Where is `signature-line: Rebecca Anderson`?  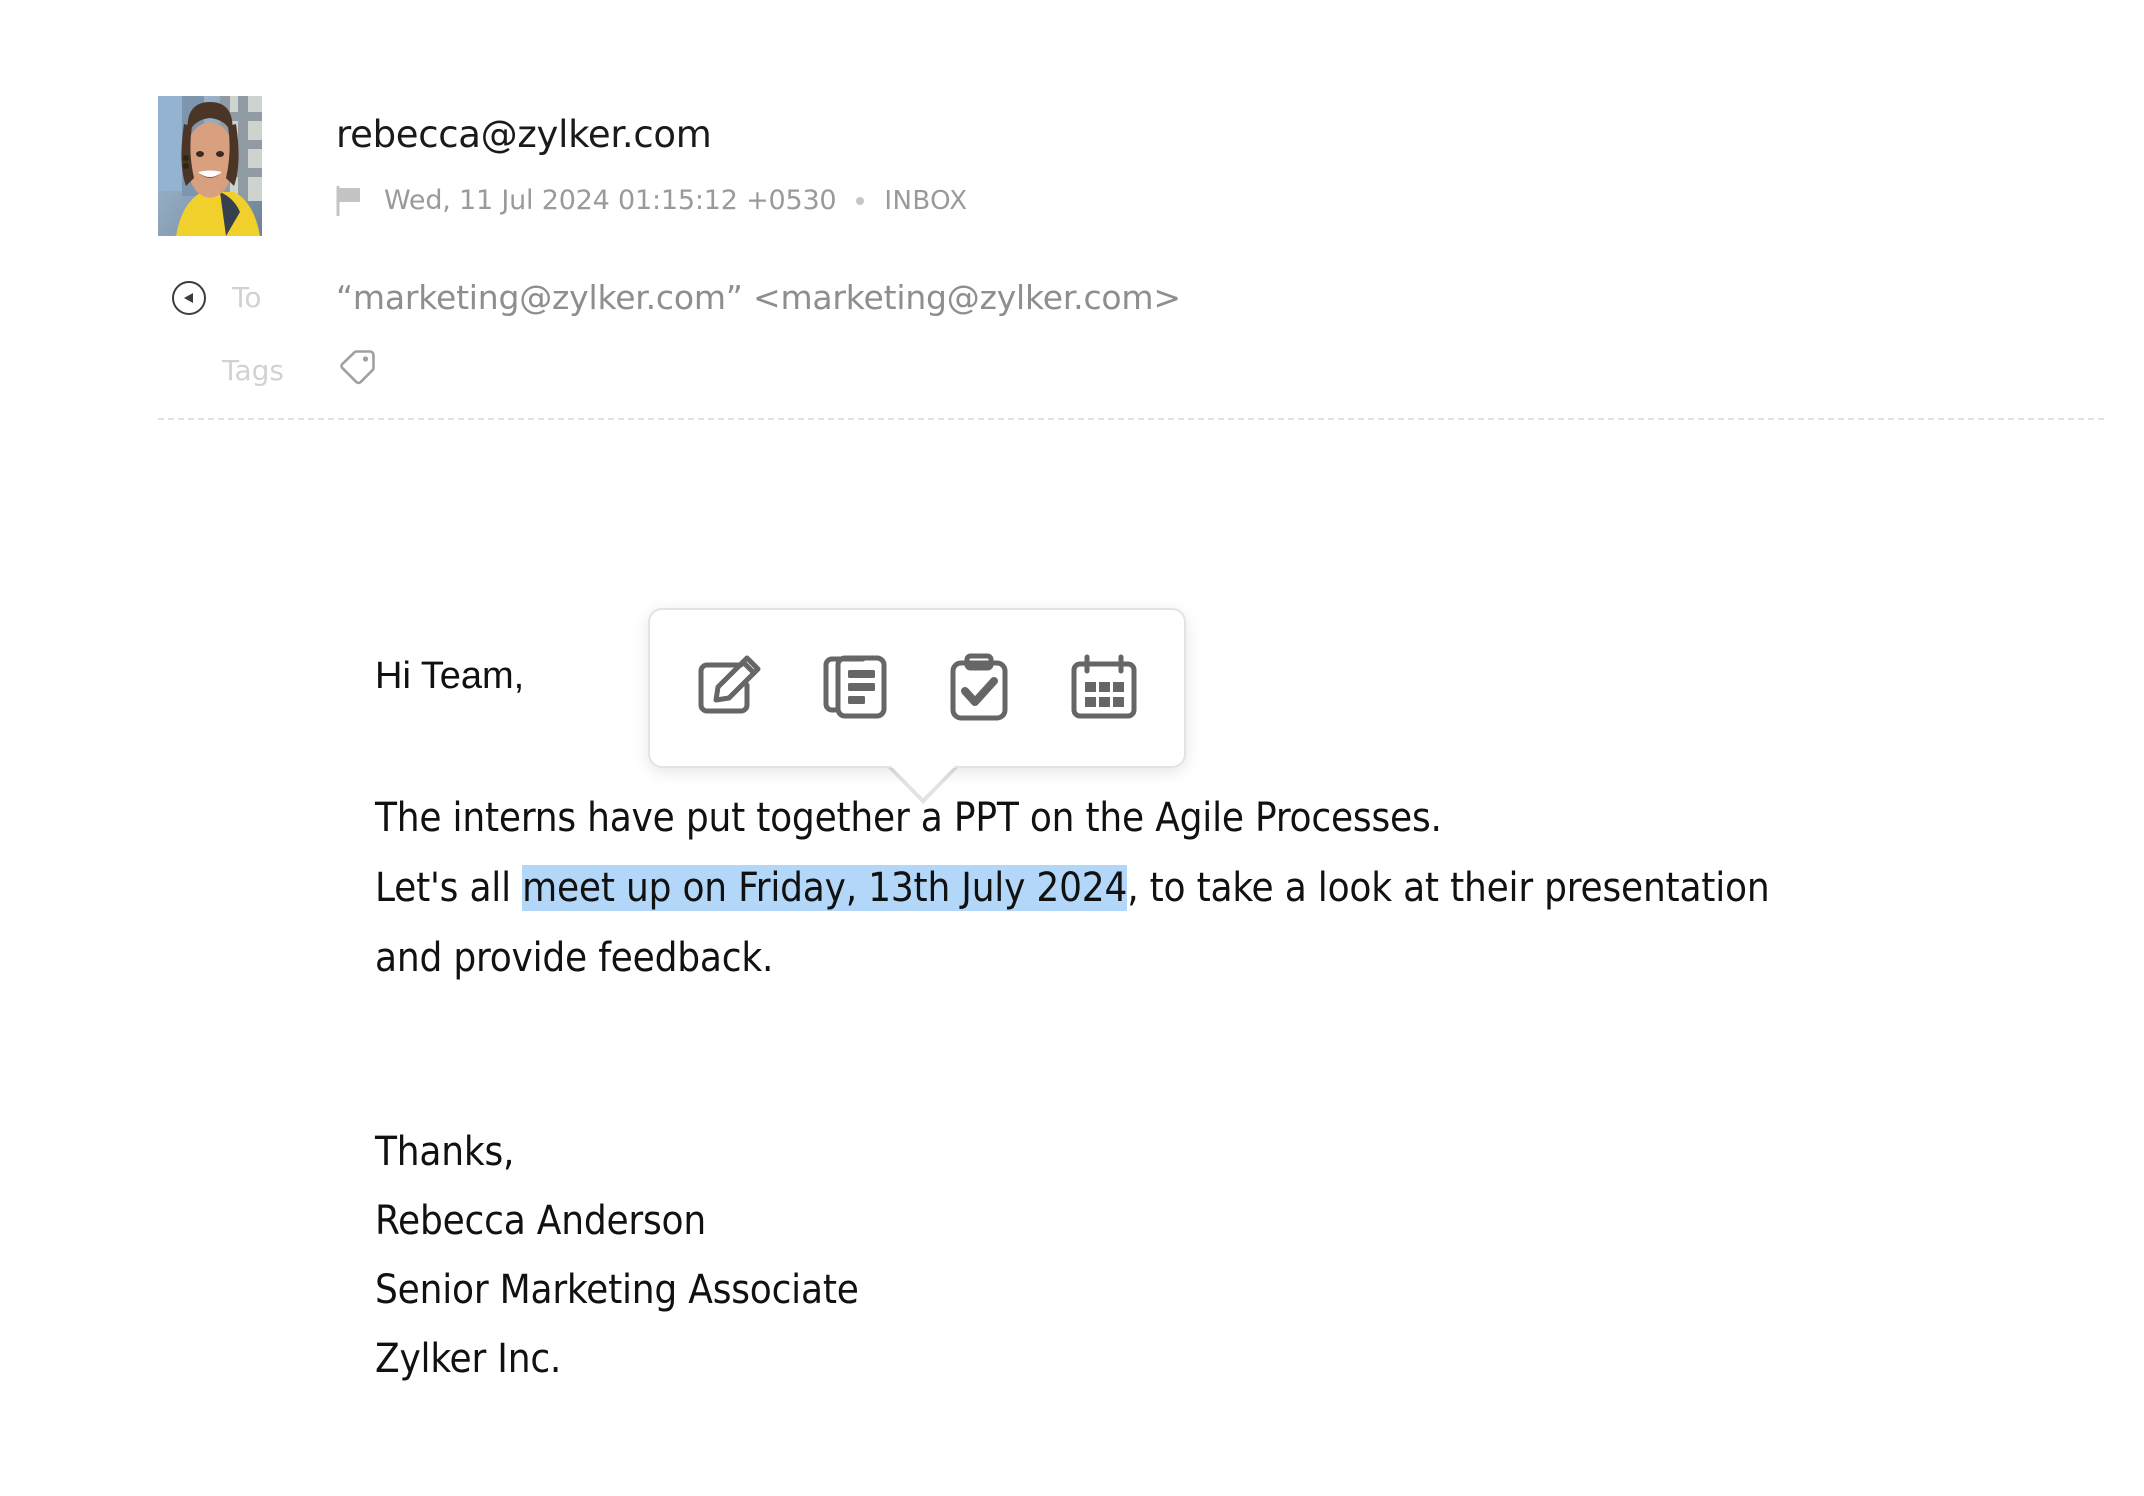 signature-line: Rebecca Anderson is located at coordinates (540, 1221).